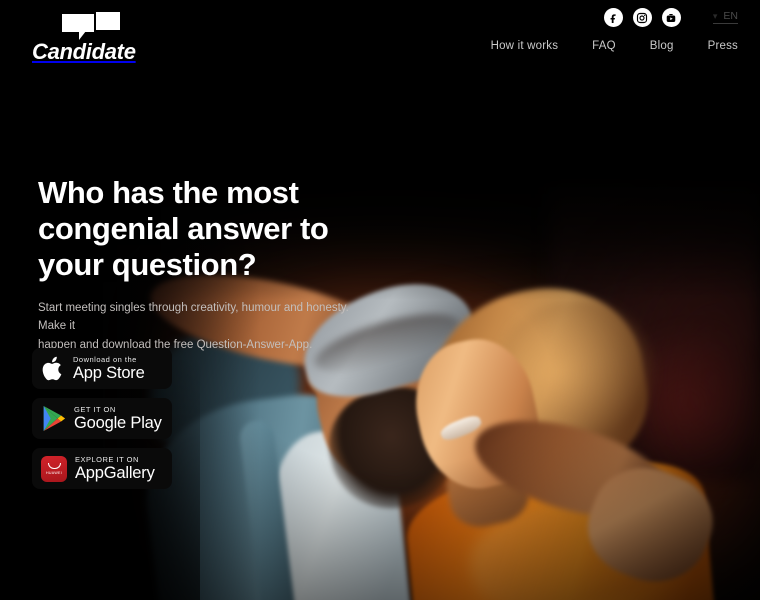 The image size is (760, 600). I want to click on google-play-label: GET IT ON Google Play, so click(118, 418).